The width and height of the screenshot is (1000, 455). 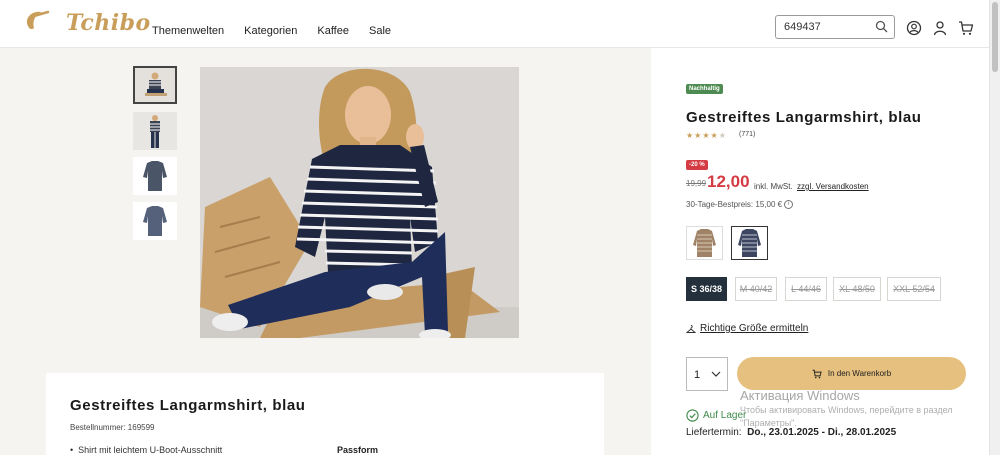 What do you see at coordinates (773, 186) in the screenshot?
I see `vat-note: inkl. MwSt.` at bounding box center [773, 186].